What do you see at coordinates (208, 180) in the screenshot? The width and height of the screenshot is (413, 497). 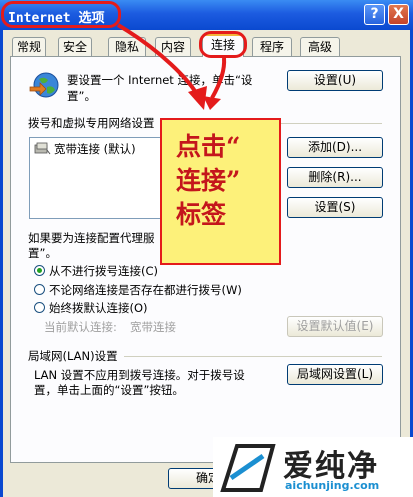 I see `callout-line2: 连接”` at bounding box center [208, 180].